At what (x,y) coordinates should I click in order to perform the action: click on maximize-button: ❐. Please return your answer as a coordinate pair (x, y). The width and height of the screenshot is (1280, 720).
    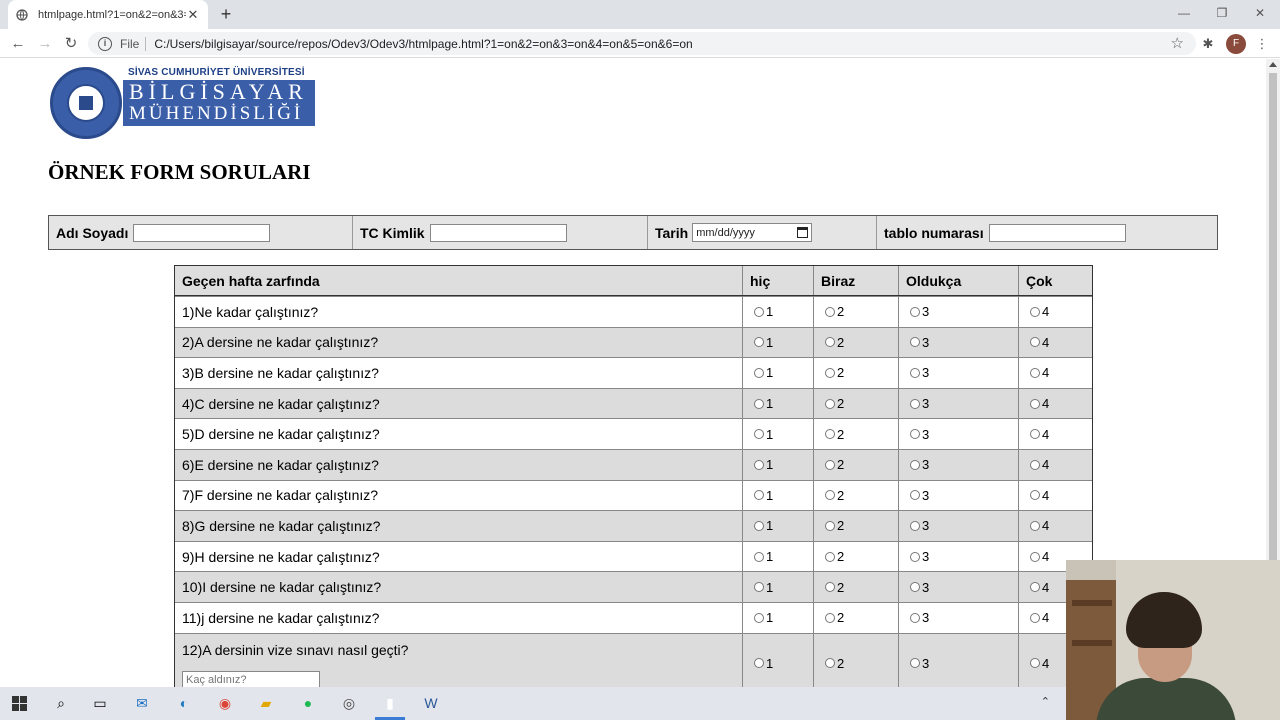
    Looking at the image, I should click on (1222, 13).